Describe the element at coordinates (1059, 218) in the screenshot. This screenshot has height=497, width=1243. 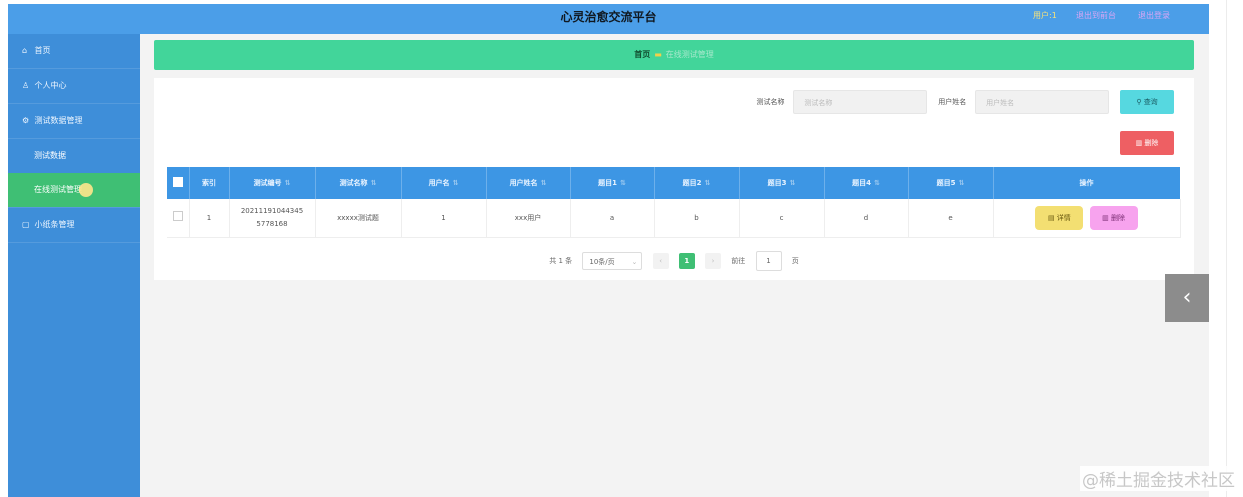
I see `detail-button: ▤ 详情` at that location.